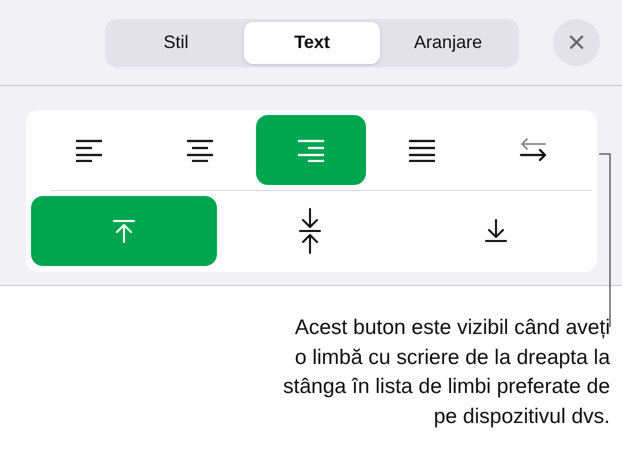 This screenshot has height=458, width=622. Describe the element at coordinates (311, 150) in the screenshot. I see `align-right-icon` at that location.